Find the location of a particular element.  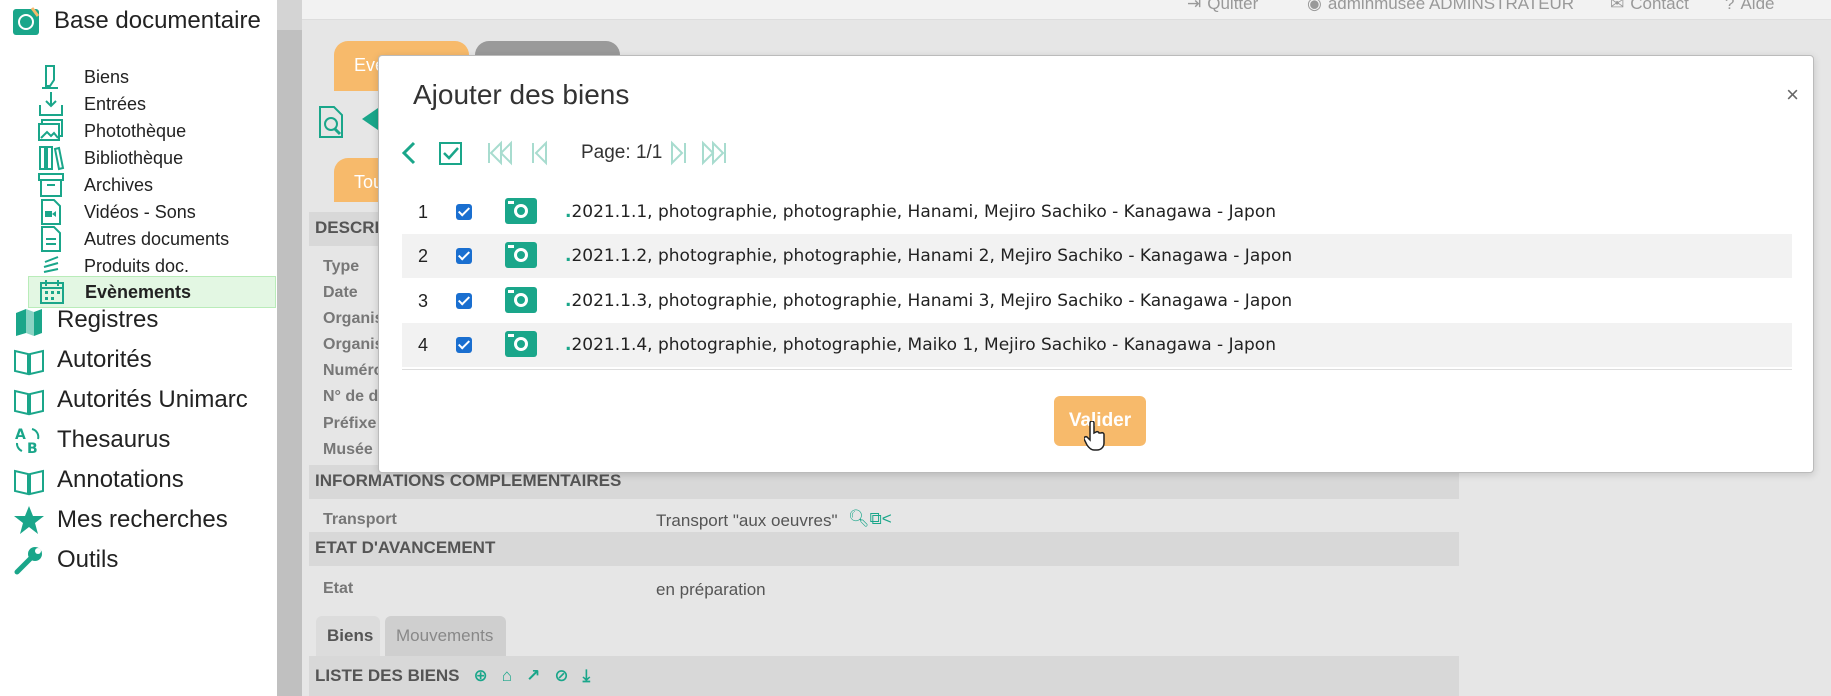

sidebar-header: Base documentaire is located at coordinates (136, 21).